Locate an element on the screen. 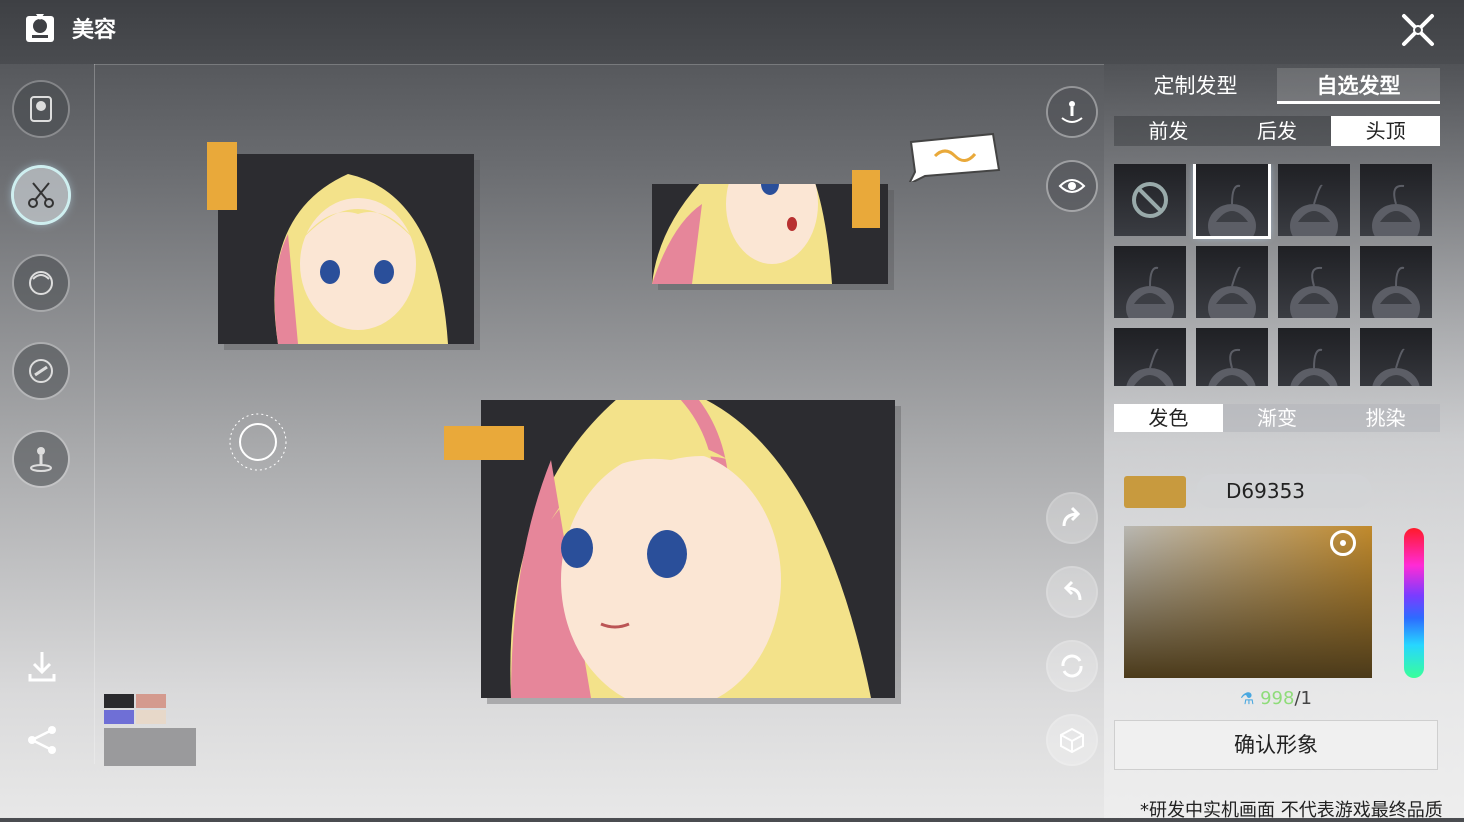 The height and width of the screenshot is (822, 1464). main-portrait-card is located at coordinates (688, 549).